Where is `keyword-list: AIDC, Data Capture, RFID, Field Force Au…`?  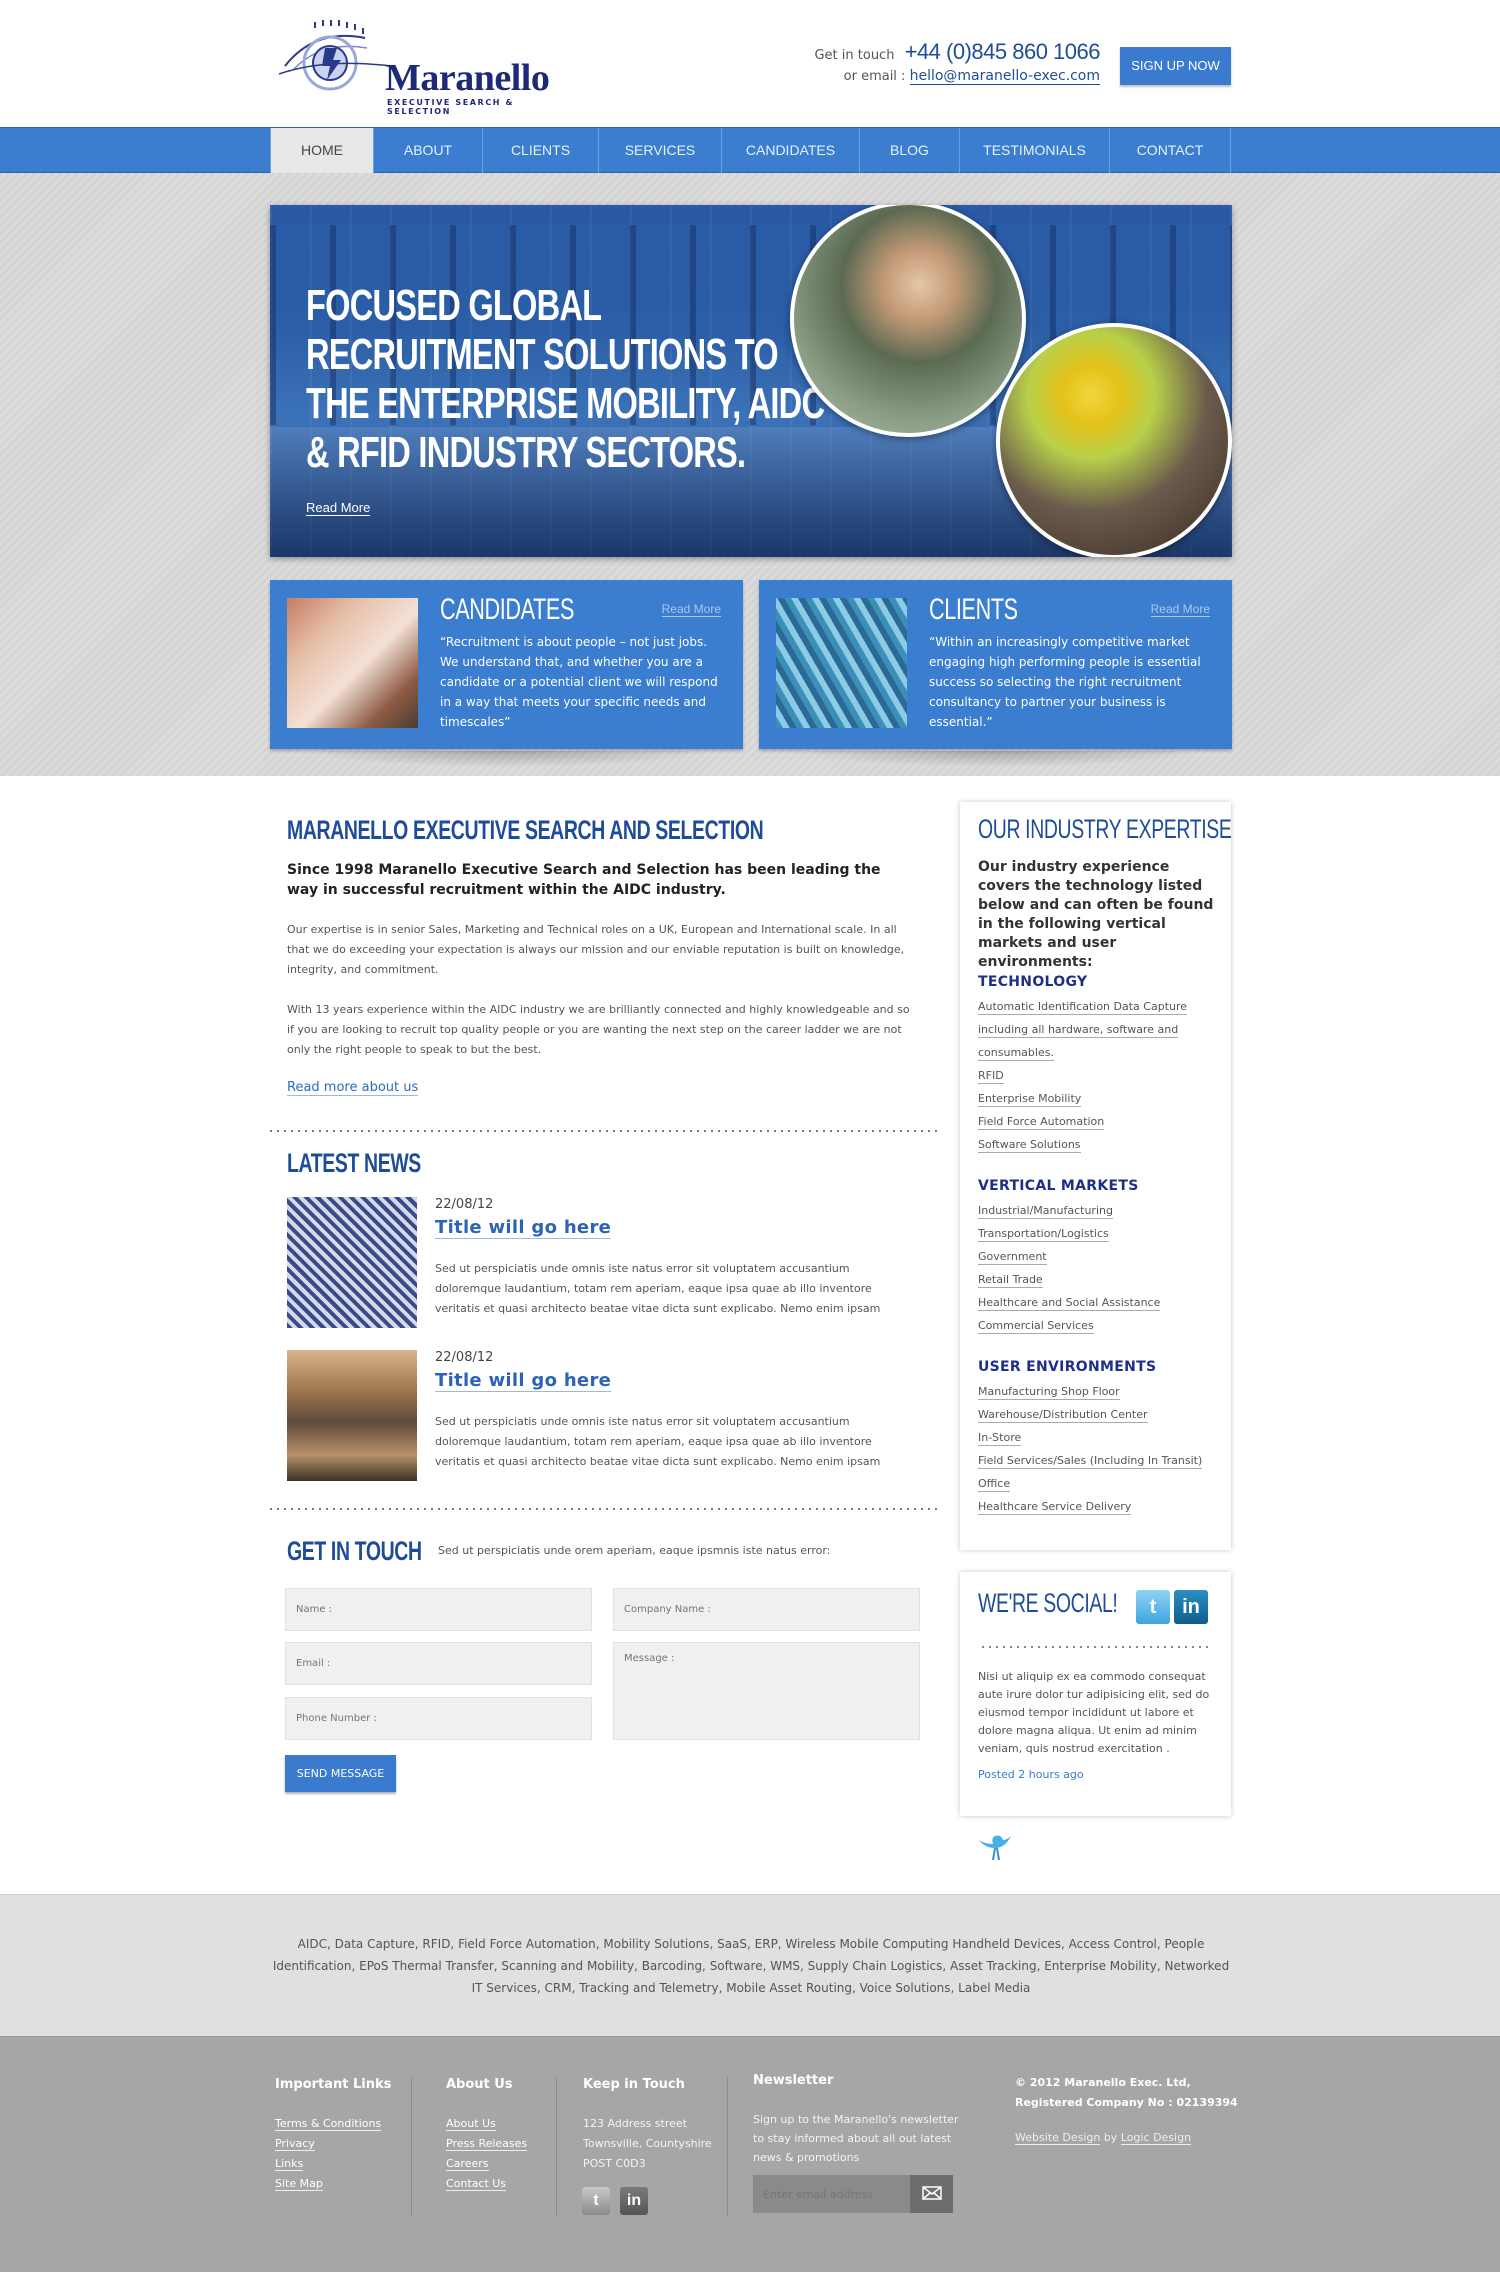
keyword-list: AIDC, Data Capture, RFID, Field Force Au… is located at coordinates (751, 1966).